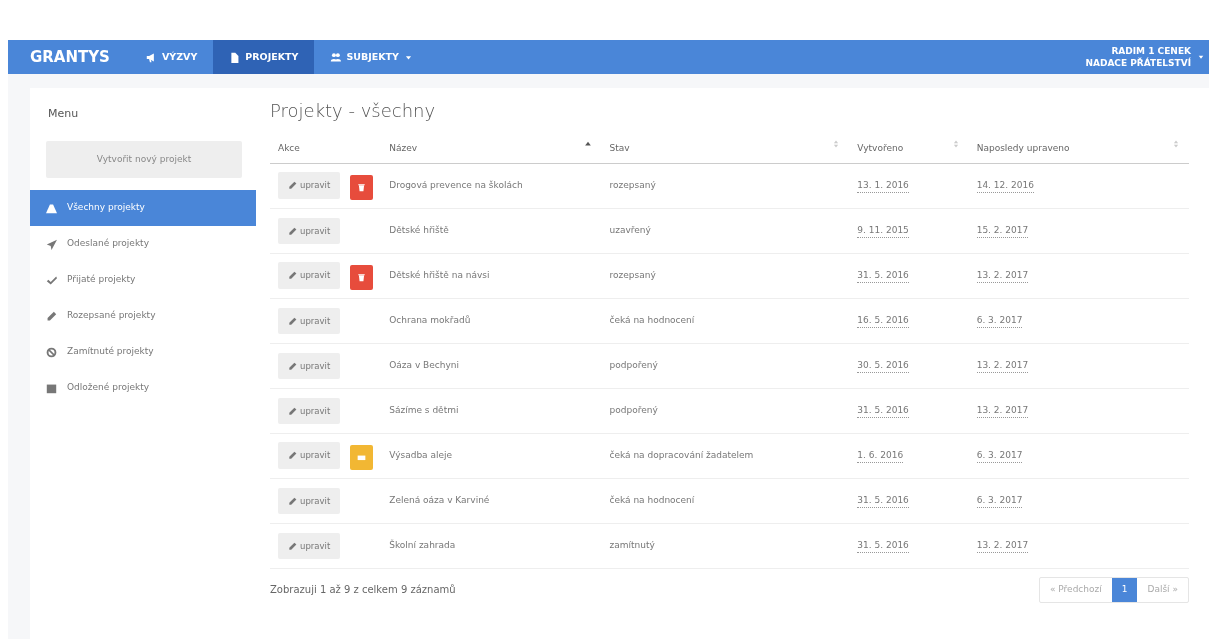 Image resolution: width=1209 pixels, height=639 pixels. Describe the element at coordinates (883, 232) in the screenshot. I see `created-date: 9. 11. 2015` at that location.